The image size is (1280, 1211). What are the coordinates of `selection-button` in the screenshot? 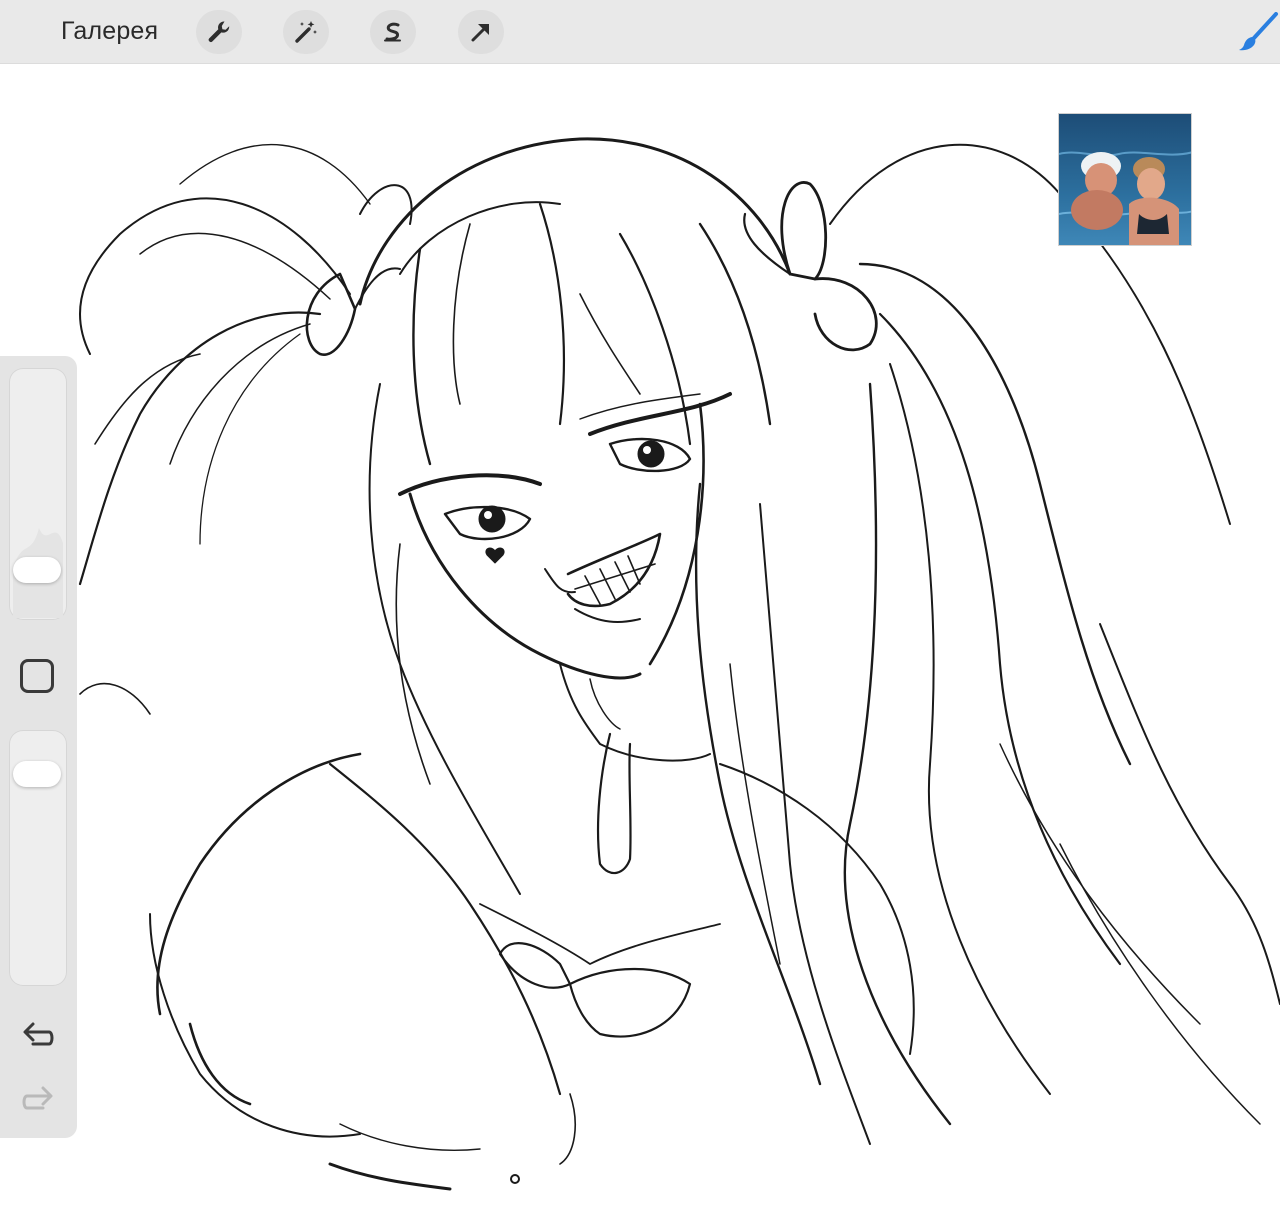 It's located at (393, 32).